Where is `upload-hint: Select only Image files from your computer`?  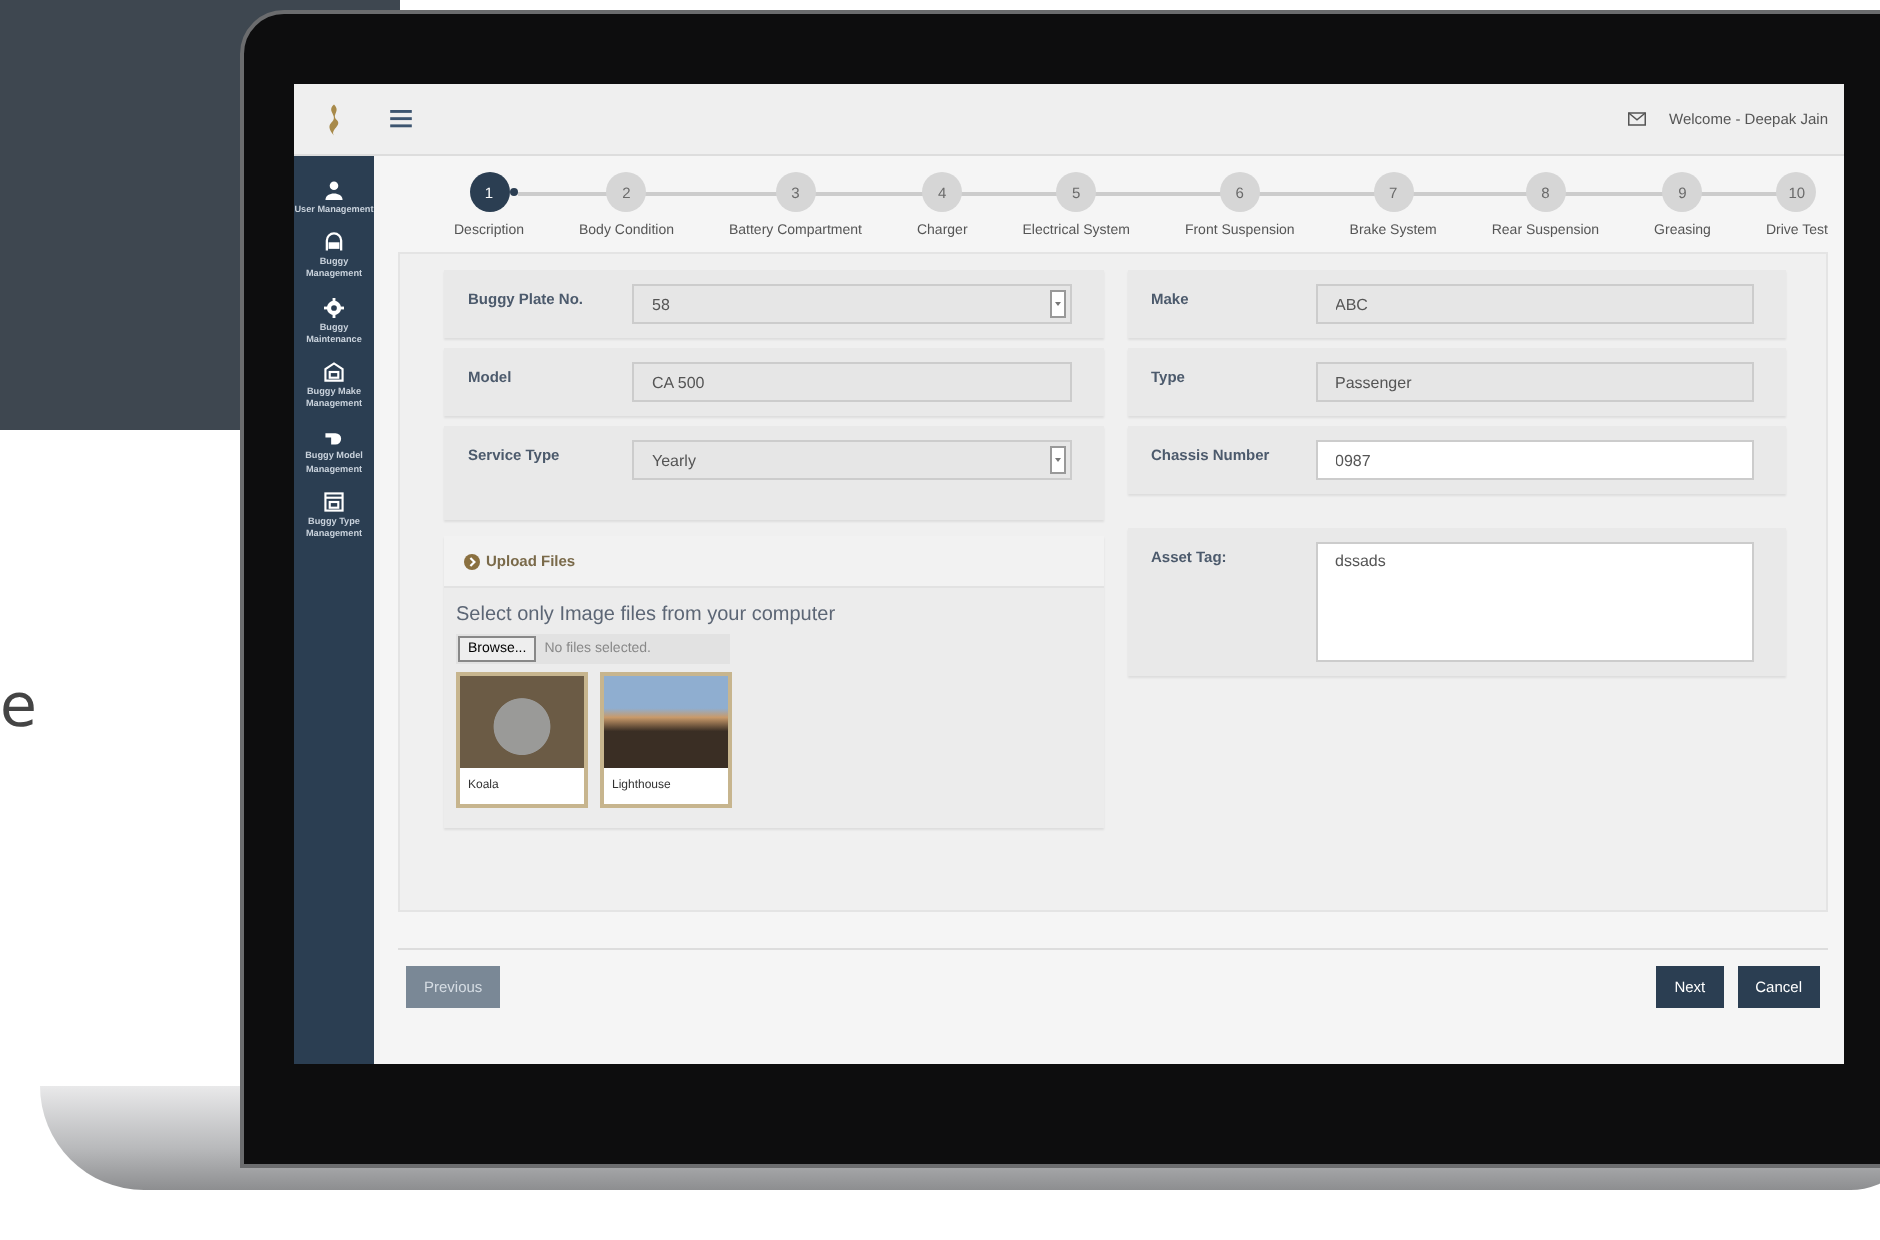 upload-hint: Select only Image files from your computer is located at coordinates (646, 615).